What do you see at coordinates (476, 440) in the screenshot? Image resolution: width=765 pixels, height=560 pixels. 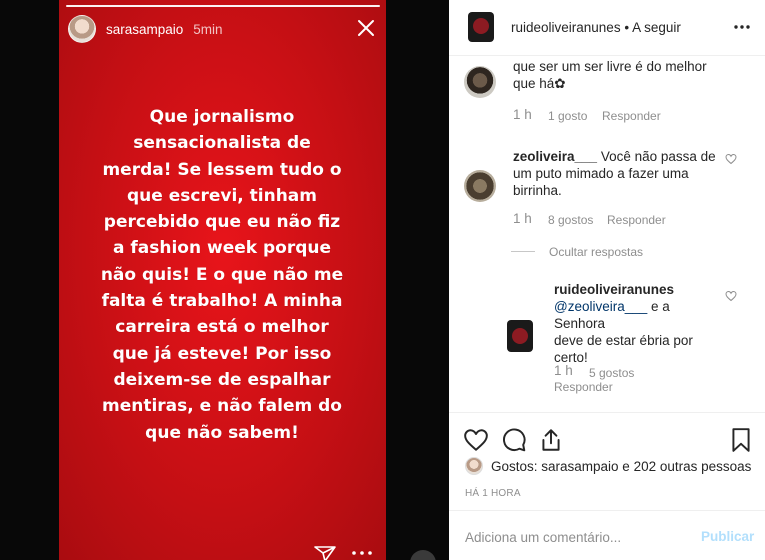 I see `heart-icon` at bounding box center [476, 440].